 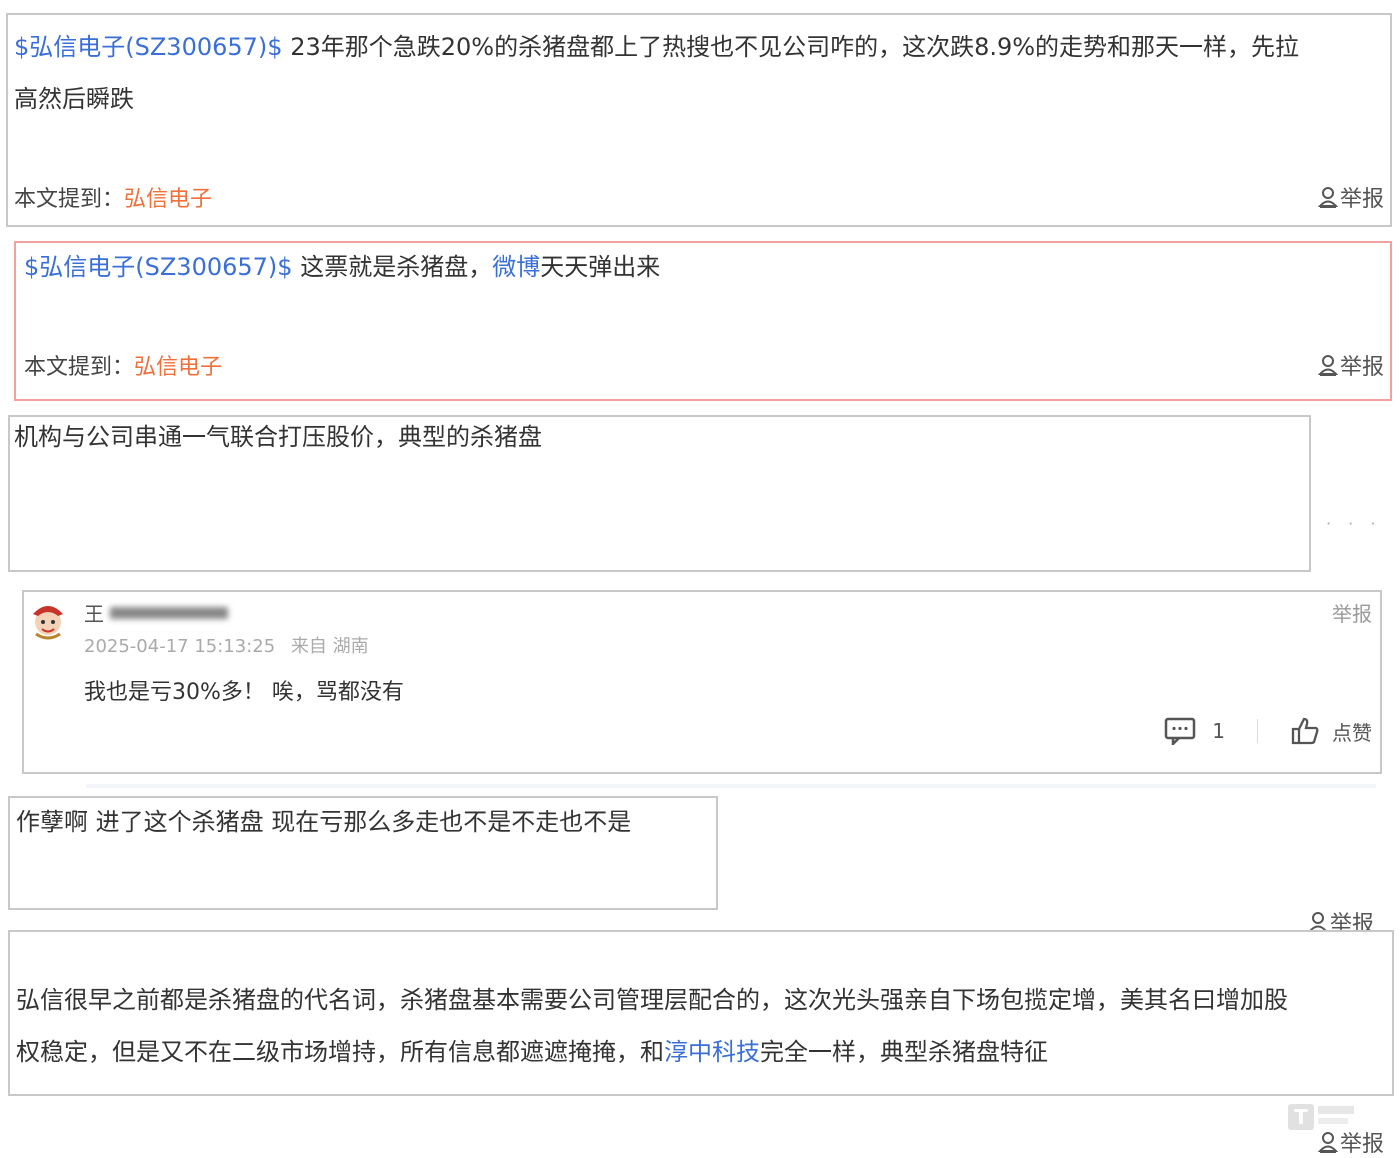 What do you see at coordinates (342, 267) in the screenshot?
I see `post-text: $弘信电子(SZ300657)$ 这票就是杀猪盘，微博天天弹出来` at bounding box center [342, 267].